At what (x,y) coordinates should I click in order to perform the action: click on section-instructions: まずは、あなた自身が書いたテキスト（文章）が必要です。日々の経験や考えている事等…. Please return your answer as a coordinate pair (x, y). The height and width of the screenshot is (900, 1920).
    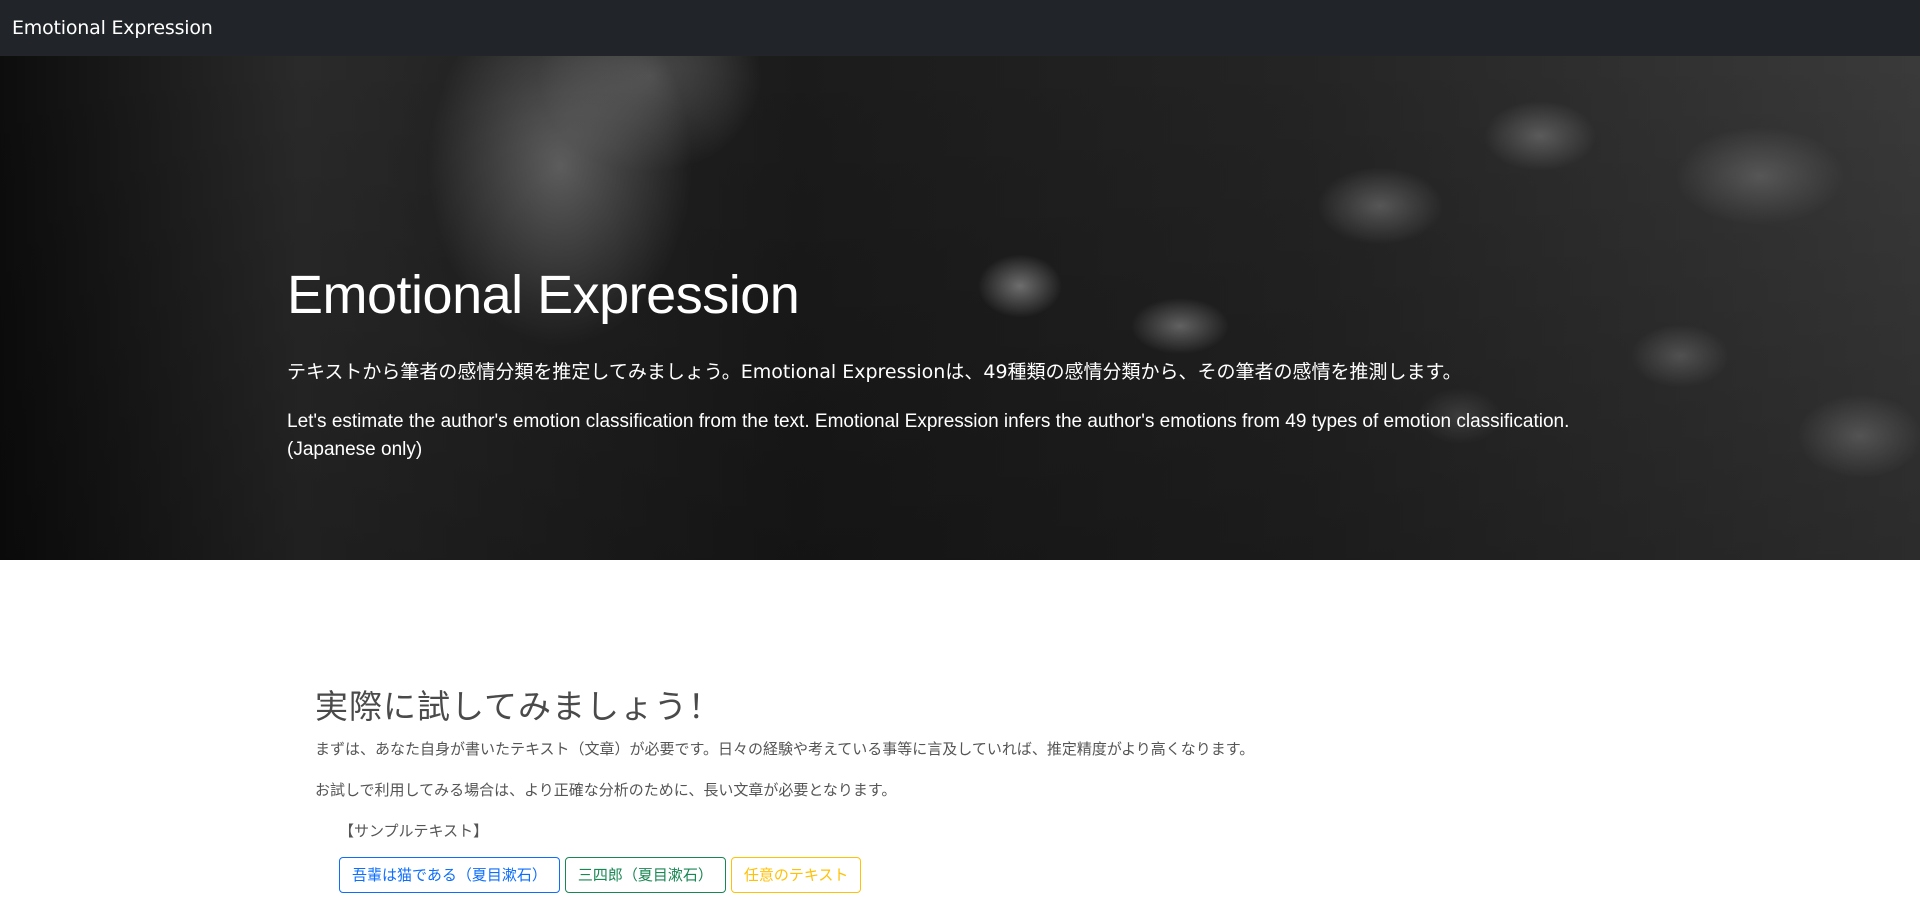
    Looking at the image, I should click on (785, 749).